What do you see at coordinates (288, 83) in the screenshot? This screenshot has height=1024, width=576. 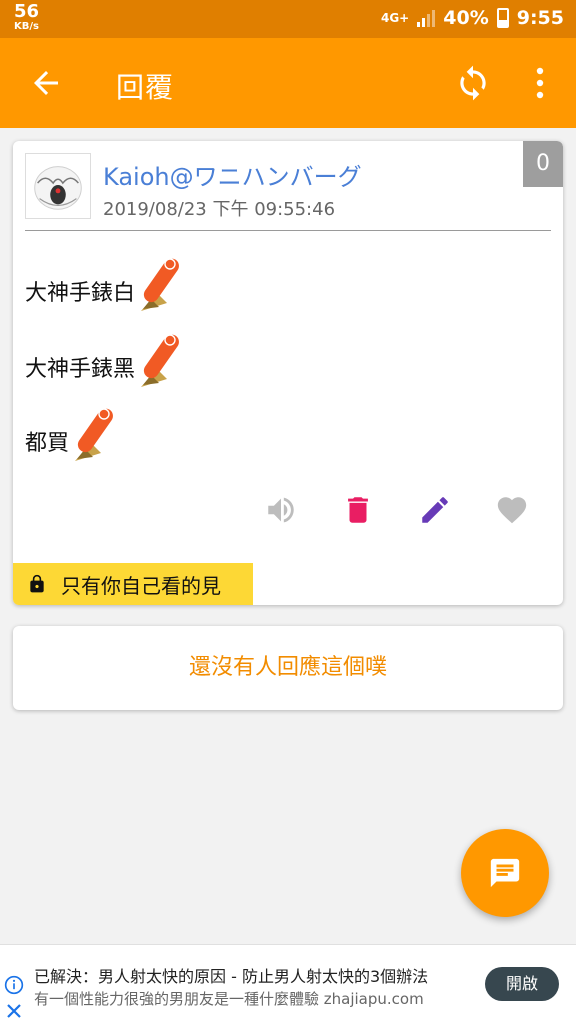 I see `app-bar: 回覆` at bounding box center [288, 83].